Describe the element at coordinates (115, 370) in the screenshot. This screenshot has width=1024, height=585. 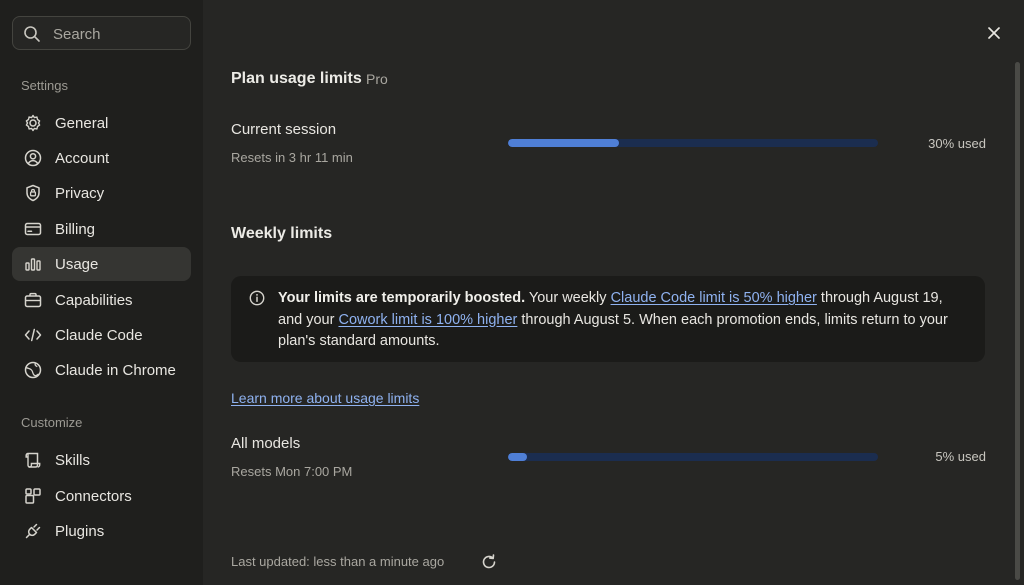
I see `sidebar-item-label: Claude in Chrome` at that location.